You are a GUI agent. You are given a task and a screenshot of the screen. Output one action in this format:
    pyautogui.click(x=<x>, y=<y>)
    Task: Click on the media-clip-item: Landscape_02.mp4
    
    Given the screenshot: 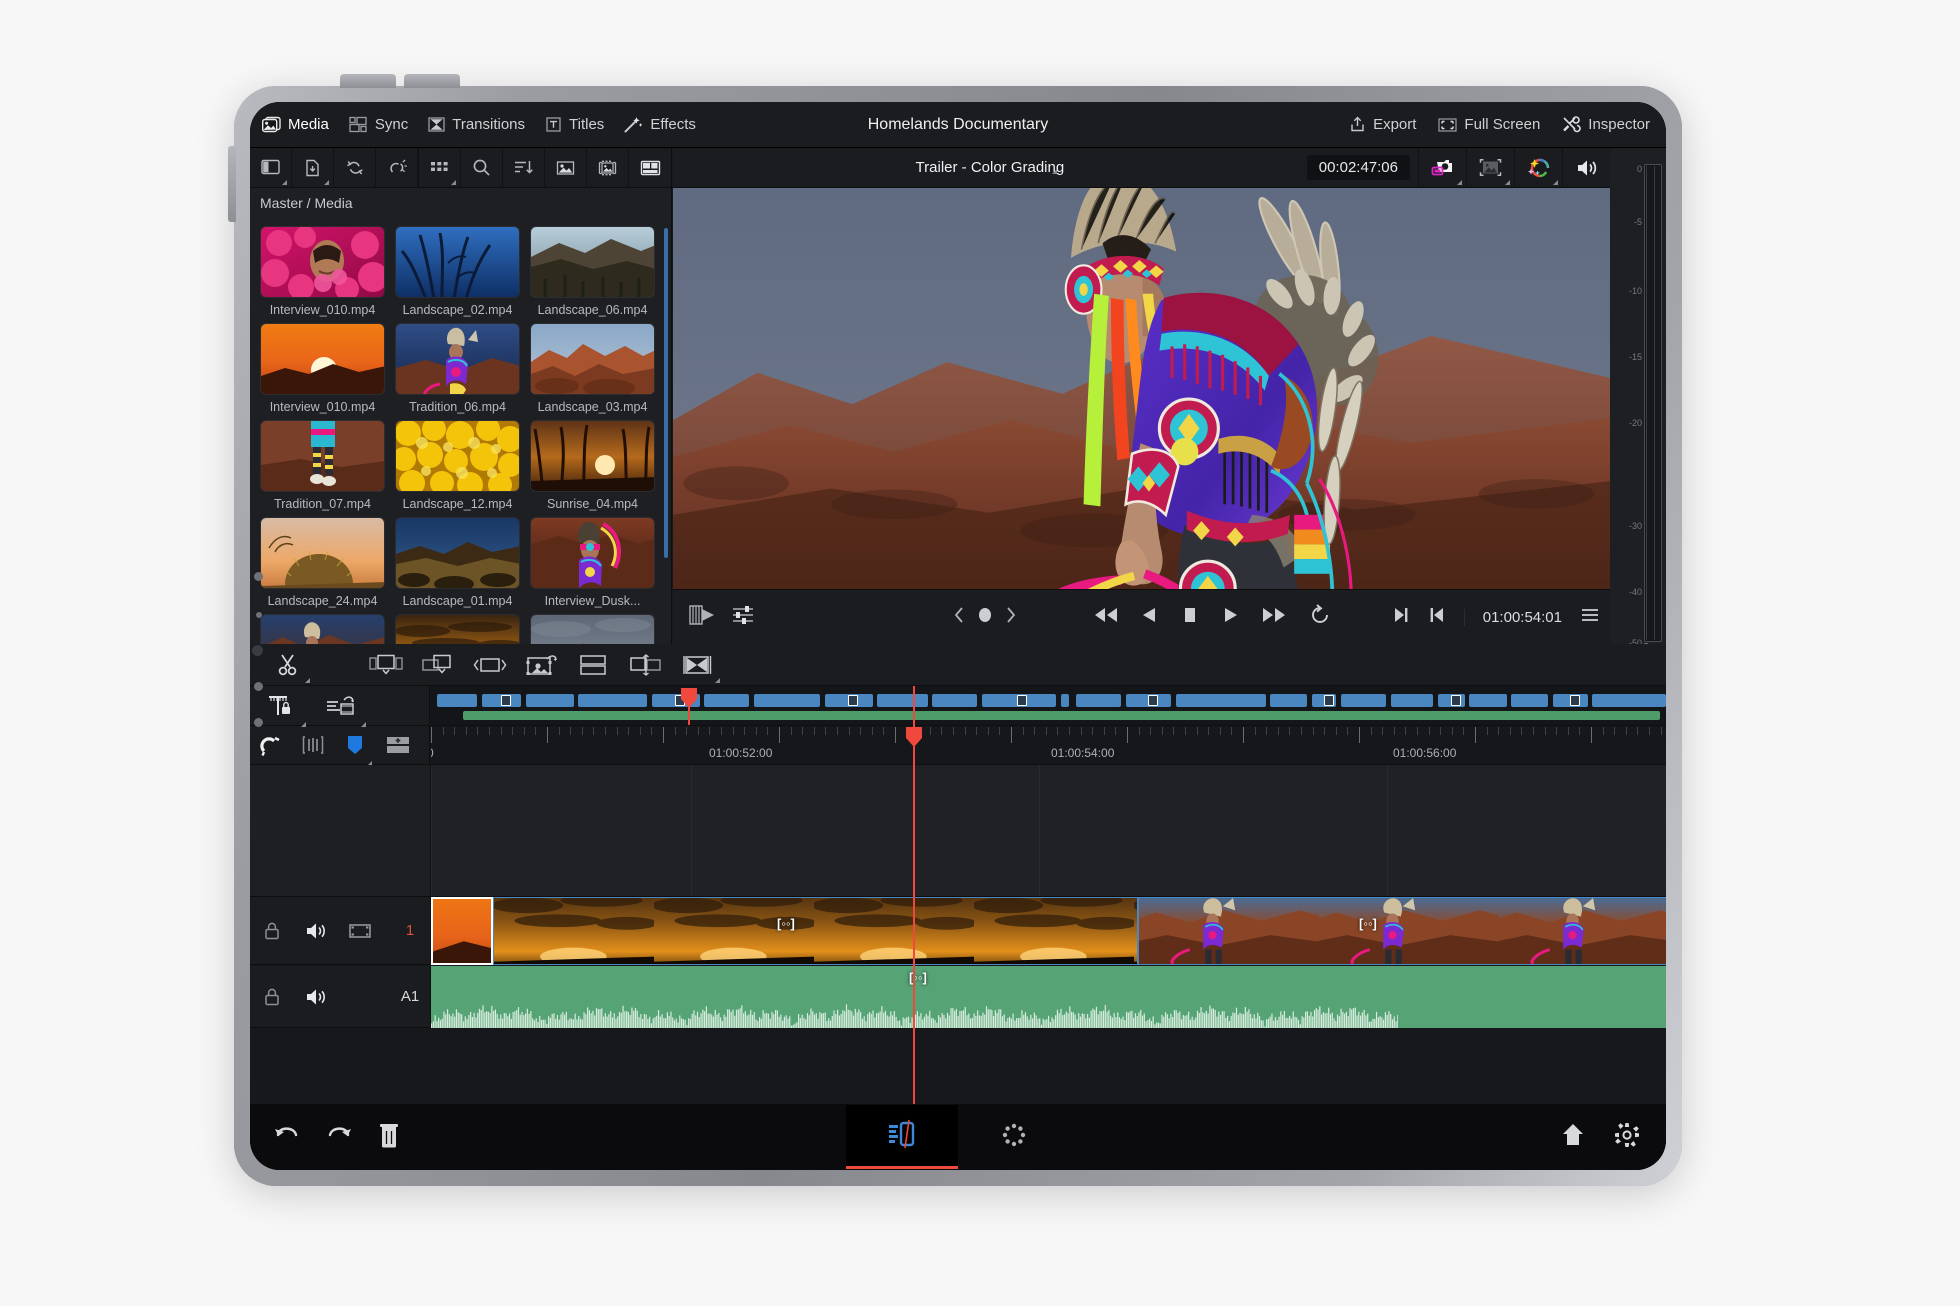 What is the action you would take?
    pyautogui.click(x=457, y=271)
    